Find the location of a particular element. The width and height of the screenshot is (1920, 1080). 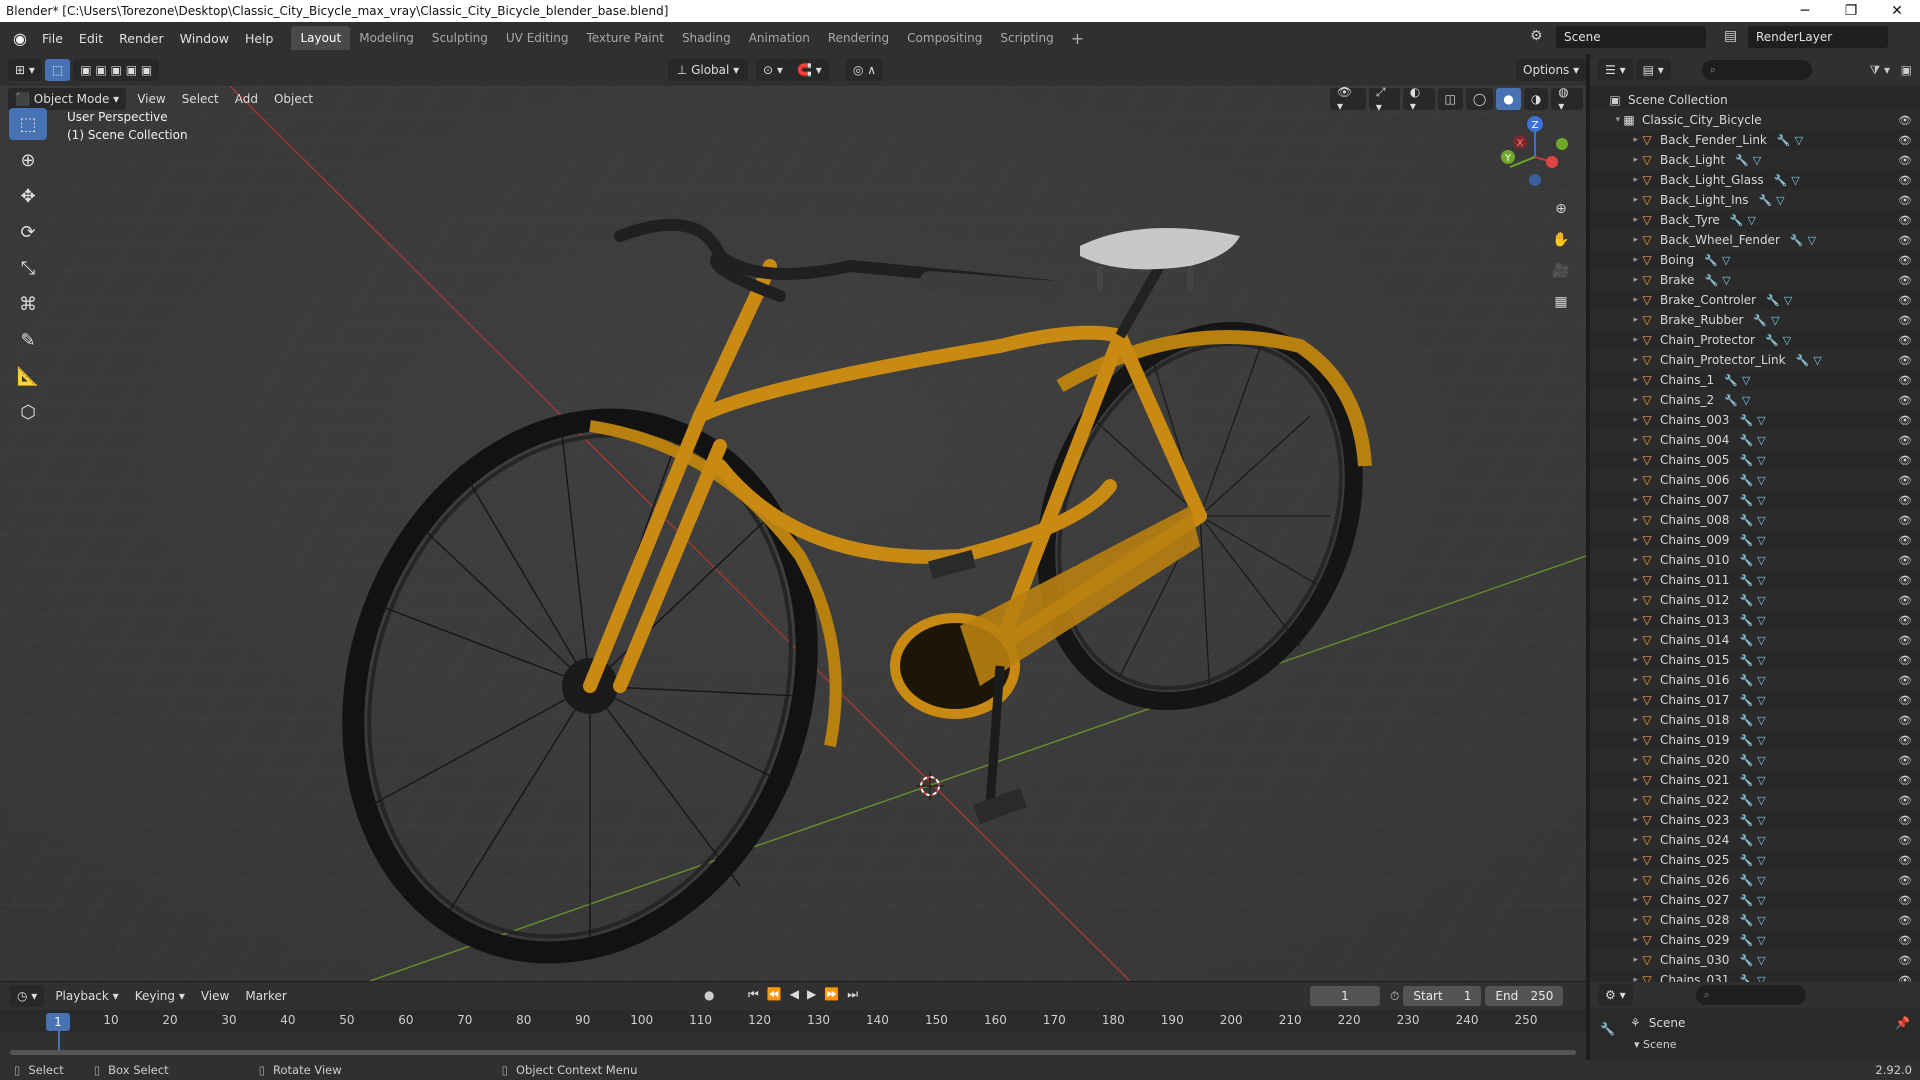

outliner-object-row: ▸ ▽ Brake_Controler 🔧▽ 👁 is located at coordinates (1755, 300).